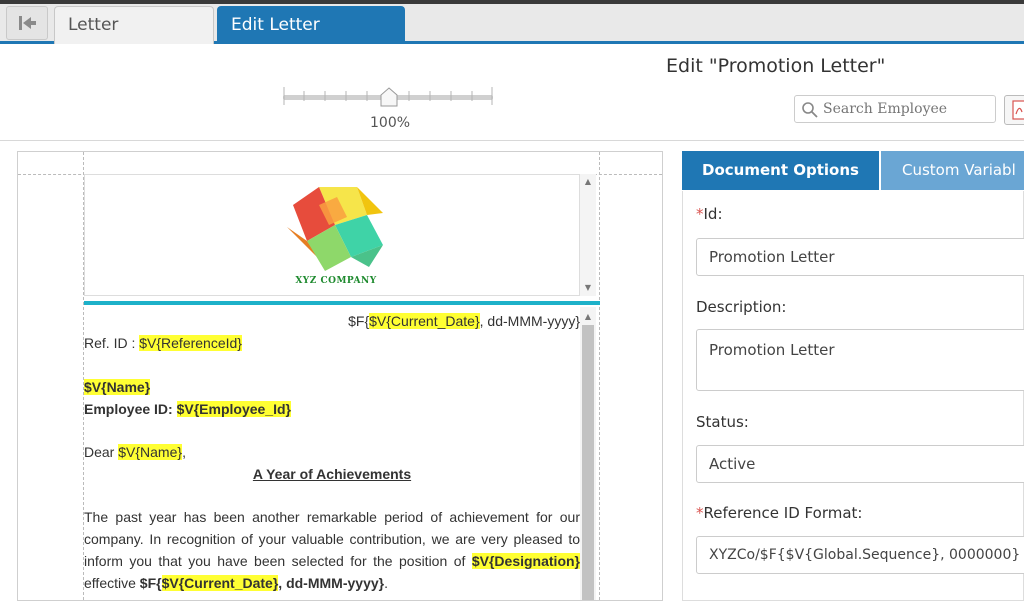 This screenshot has height=601, width=1024. What do you see at coordinates (359, 321) in the screenshot?
I see `date-prefix: $F{` at bounding box center [359, 321].